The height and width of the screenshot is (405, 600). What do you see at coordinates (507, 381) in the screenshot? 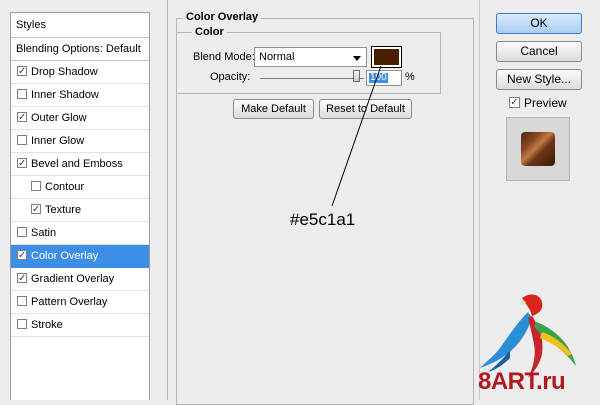
I see `watermark-brand: 8ART` at bounding box center [507, 381].